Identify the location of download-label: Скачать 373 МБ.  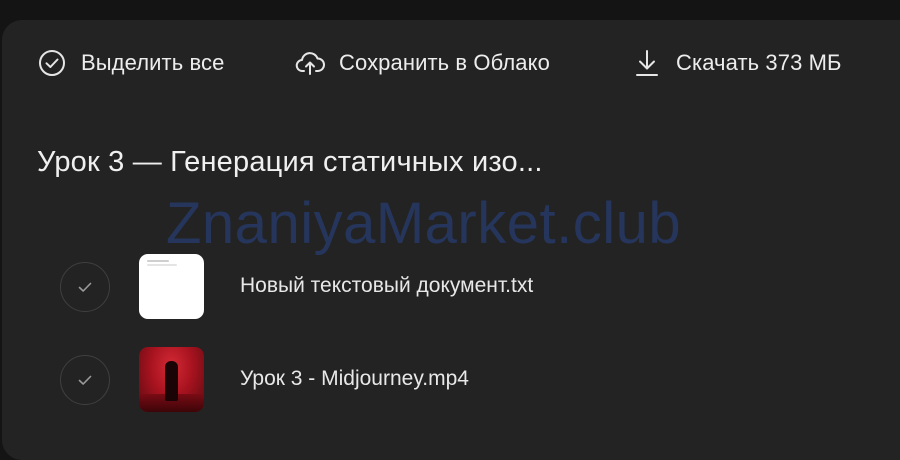
(759, 62).